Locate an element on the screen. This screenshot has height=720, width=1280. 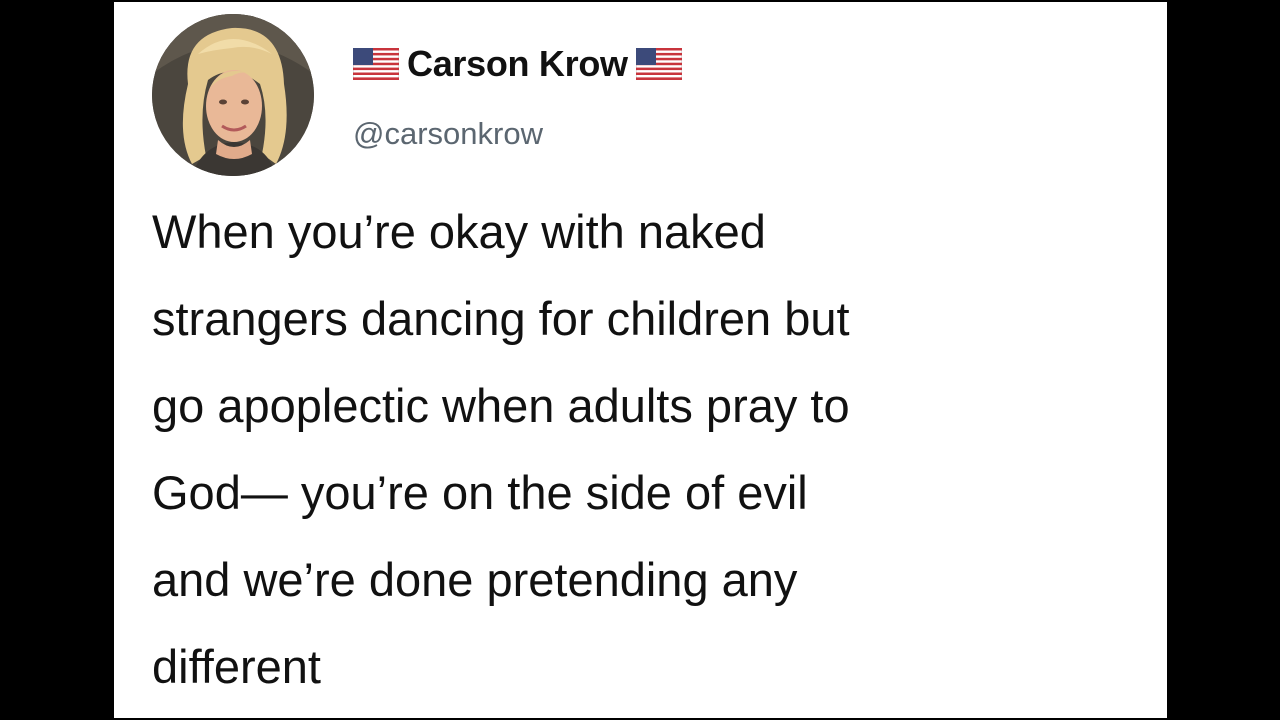
tweet-text-line: When you’re okay with naked is located at coordinates (459, 231).